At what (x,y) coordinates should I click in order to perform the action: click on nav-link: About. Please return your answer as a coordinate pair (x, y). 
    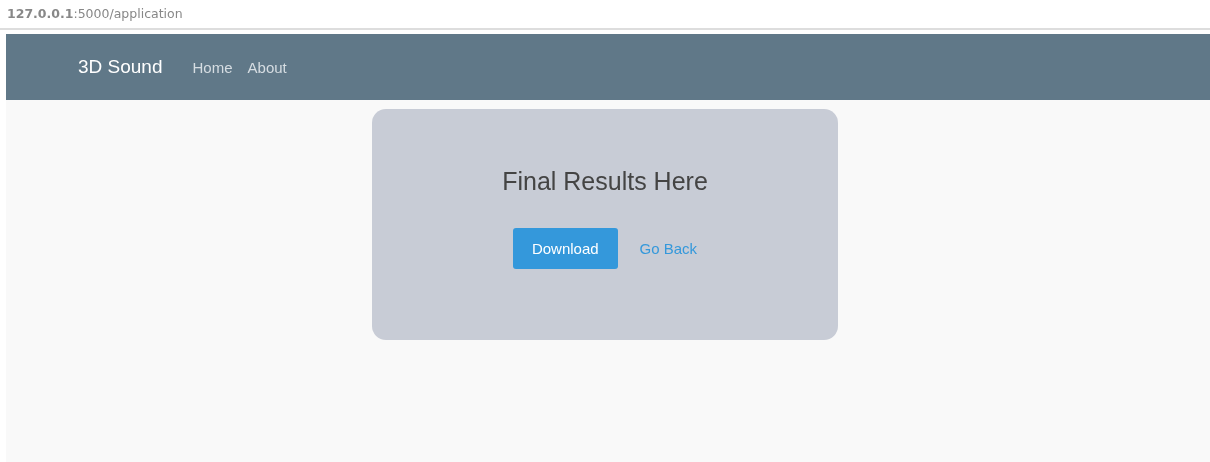
    Looking at the image, I should click on (267, 67).